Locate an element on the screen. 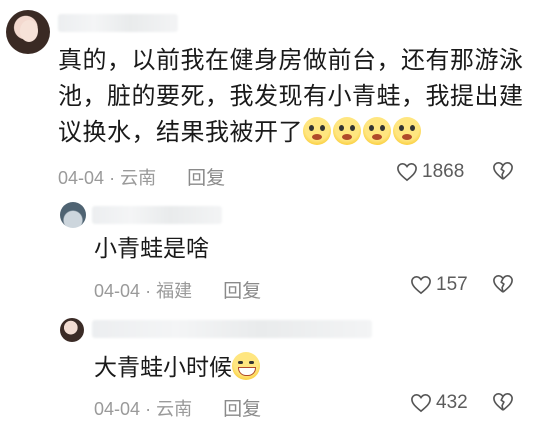 The height and width of the screenshot is (430, 534). comment-location: 福建 is located at coordinates (174, 291).